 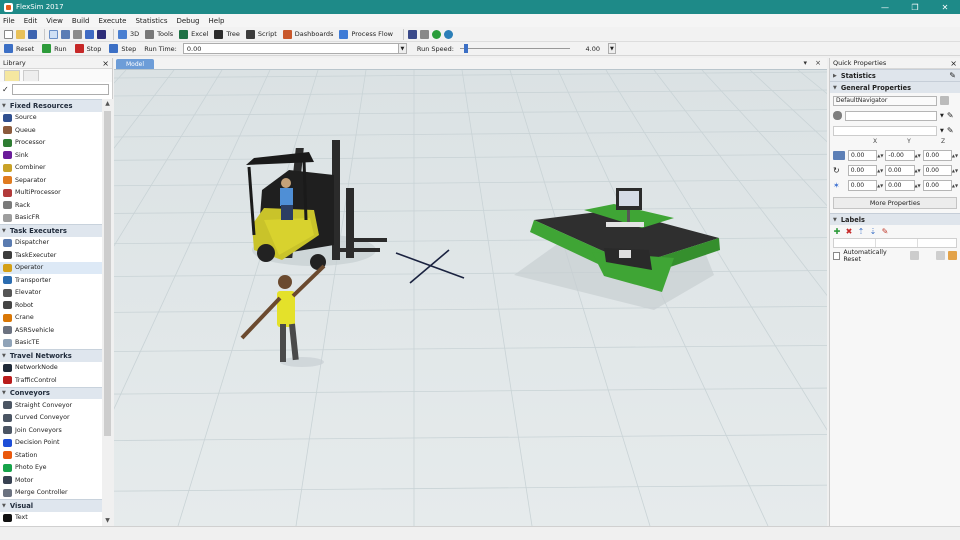 I want to click on size-z-field: 0.00, so click(x=937, y=185).